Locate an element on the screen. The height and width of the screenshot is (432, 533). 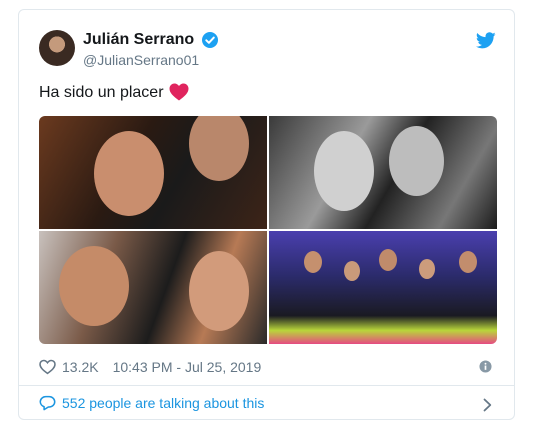
twitter-bird-icon is located at coordinates (485, 43).